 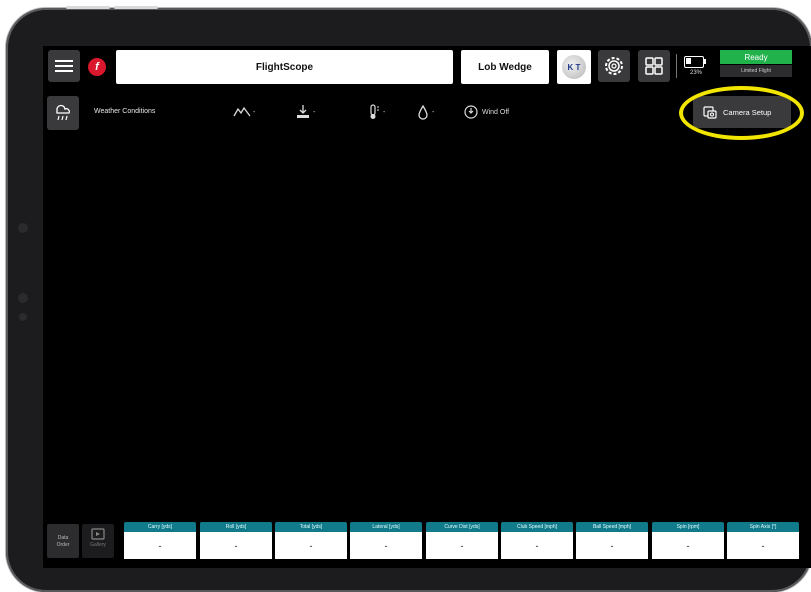 I want to click on temperature-readout: -, so click(x=376, y=112).